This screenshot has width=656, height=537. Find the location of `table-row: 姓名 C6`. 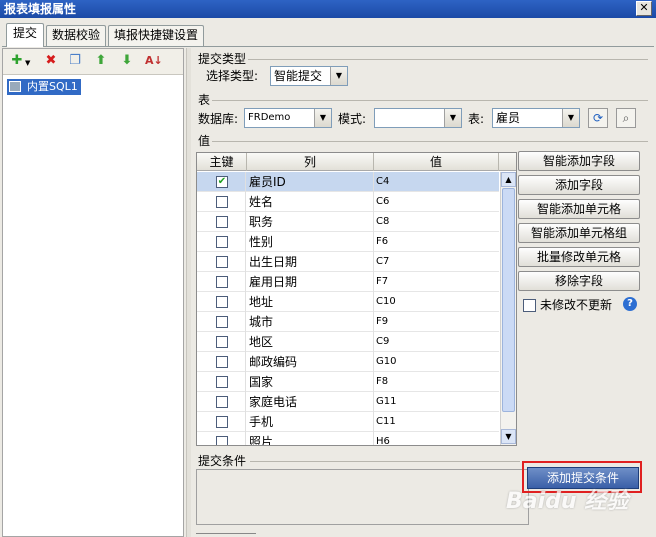

table-row: 姓名 C6 is located at coordinates (348, 202).